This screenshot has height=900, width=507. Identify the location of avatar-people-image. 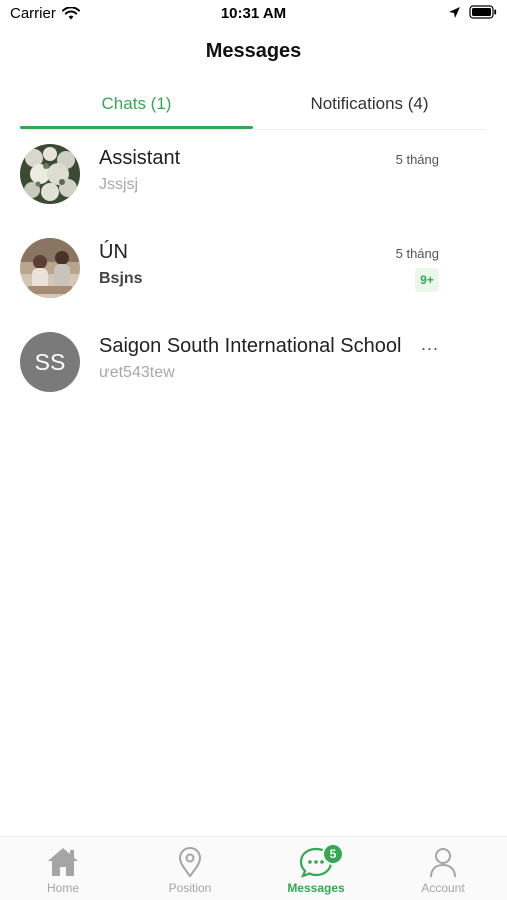
(50, 268).